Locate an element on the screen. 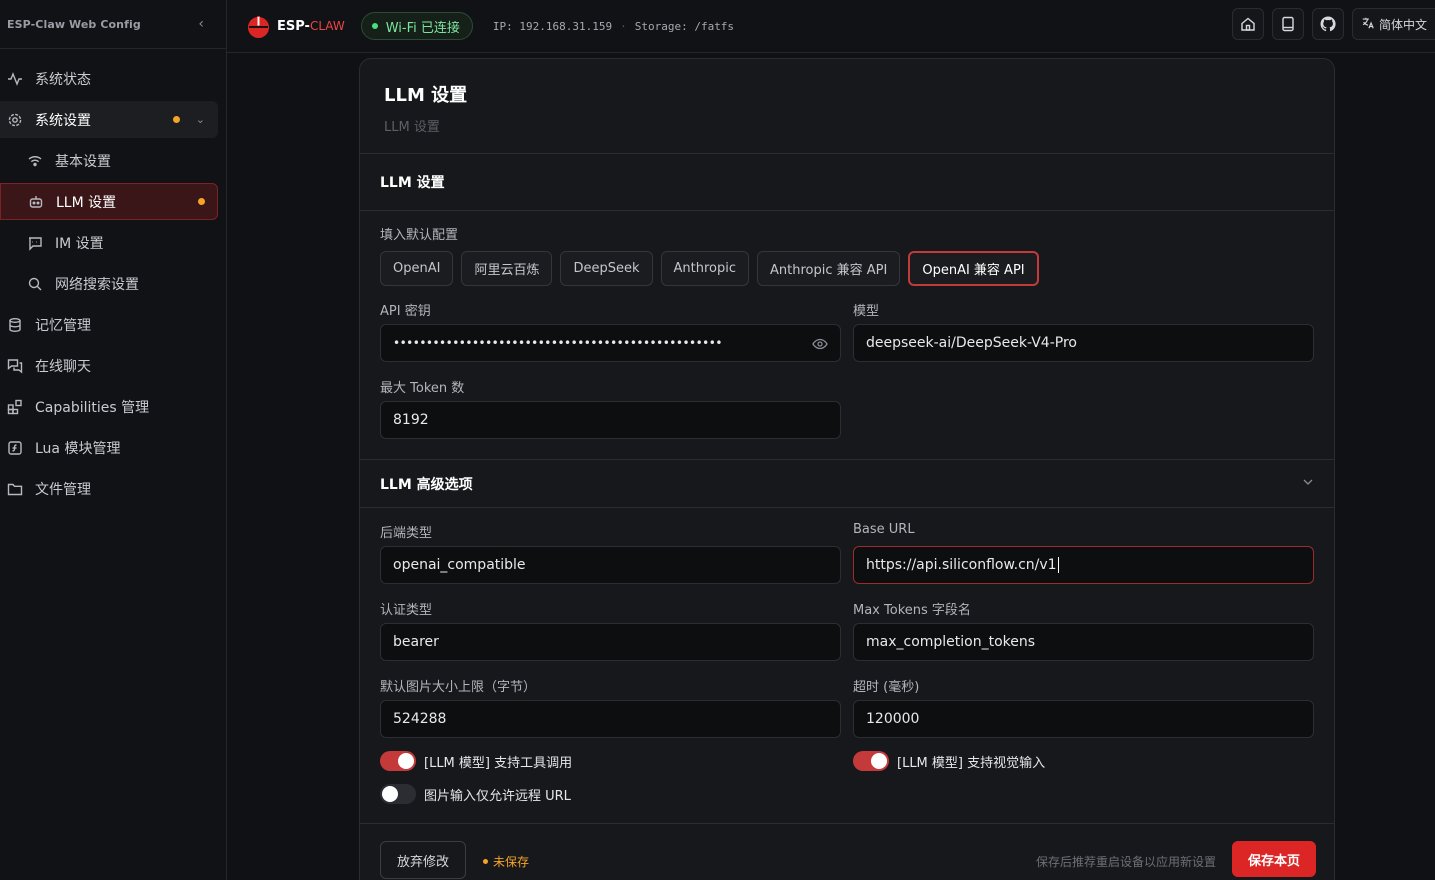 The width and height of the screenshot is (1435, 880). backend-type-label: 后端类型 is located at coordinates (406, 533).